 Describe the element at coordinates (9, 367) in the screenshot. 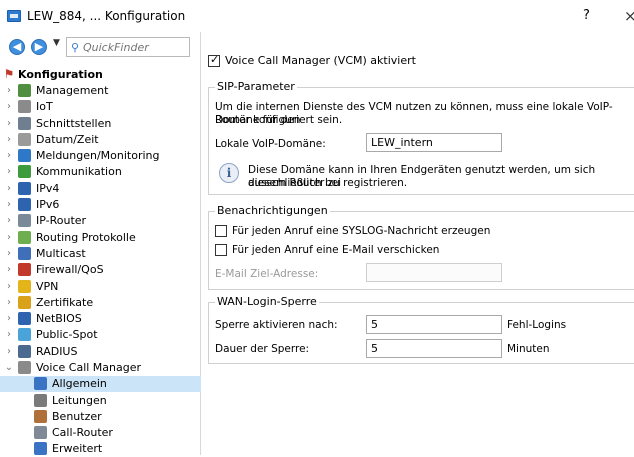

I see `chevron-down-icon: ⌄` at that location.